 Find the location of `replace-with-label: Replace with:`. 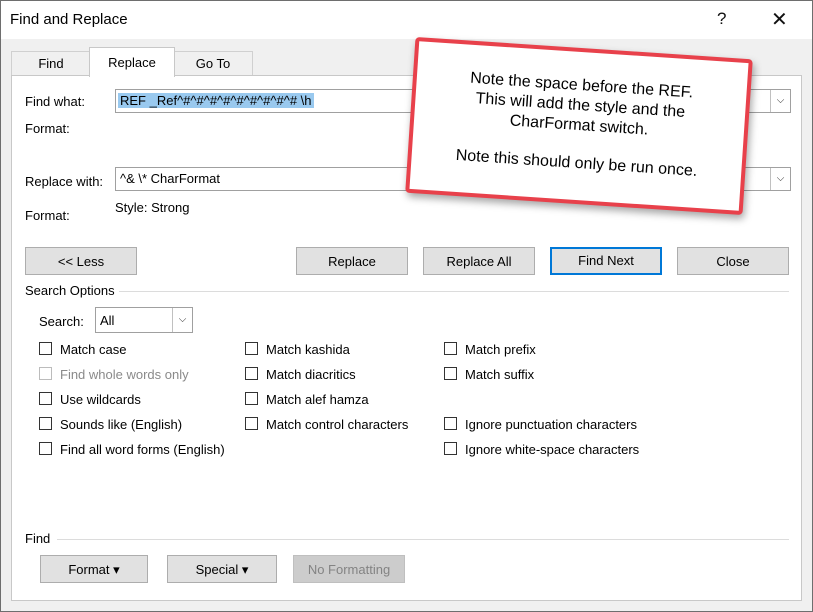

replace-with-label: Replace with: is located at coordinates (64, 181).